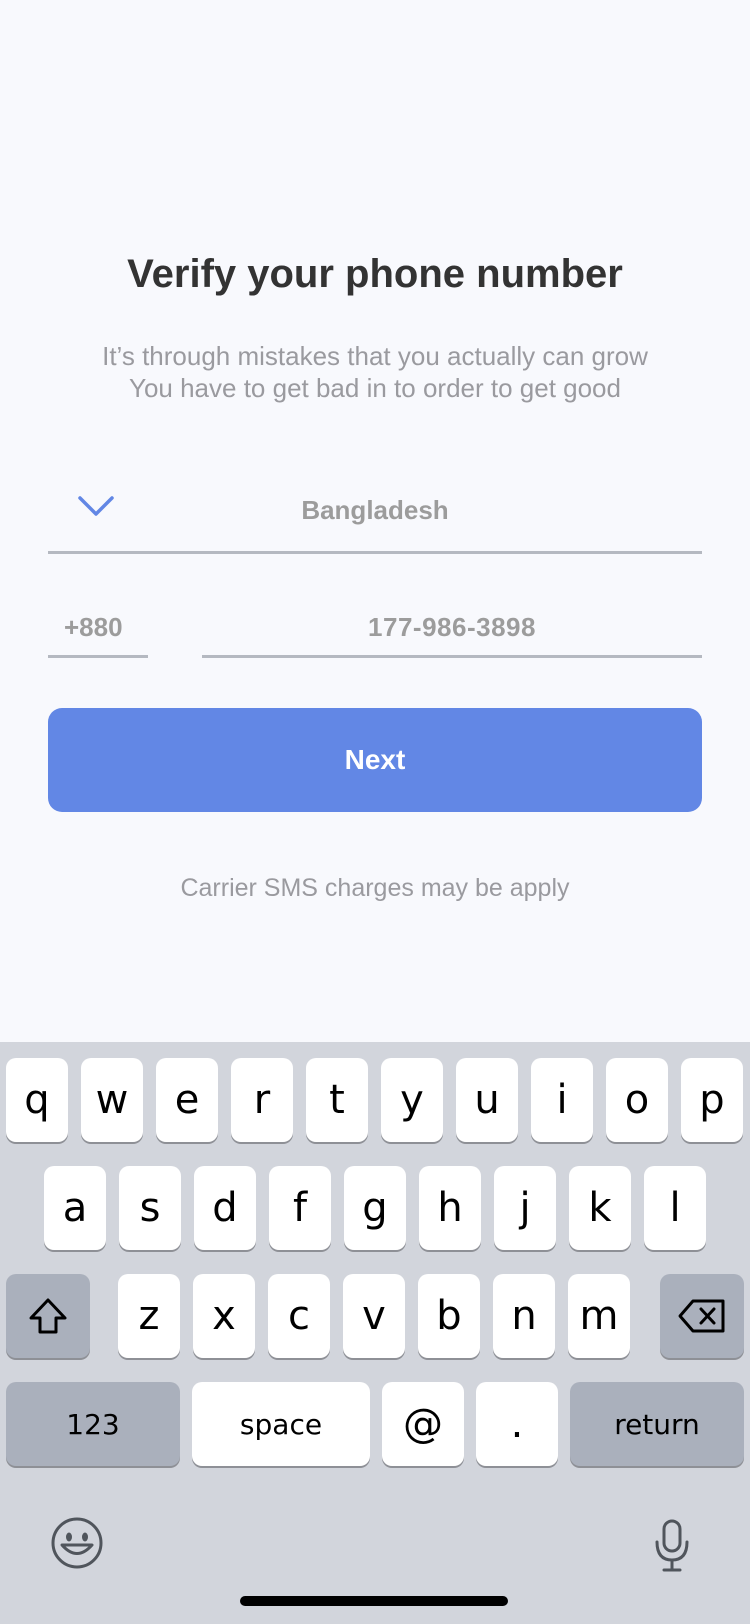  What do you see at coordinates (423, 1424) in the screenshot?
I see `at-key: @` at bounding box center [423, 1424].